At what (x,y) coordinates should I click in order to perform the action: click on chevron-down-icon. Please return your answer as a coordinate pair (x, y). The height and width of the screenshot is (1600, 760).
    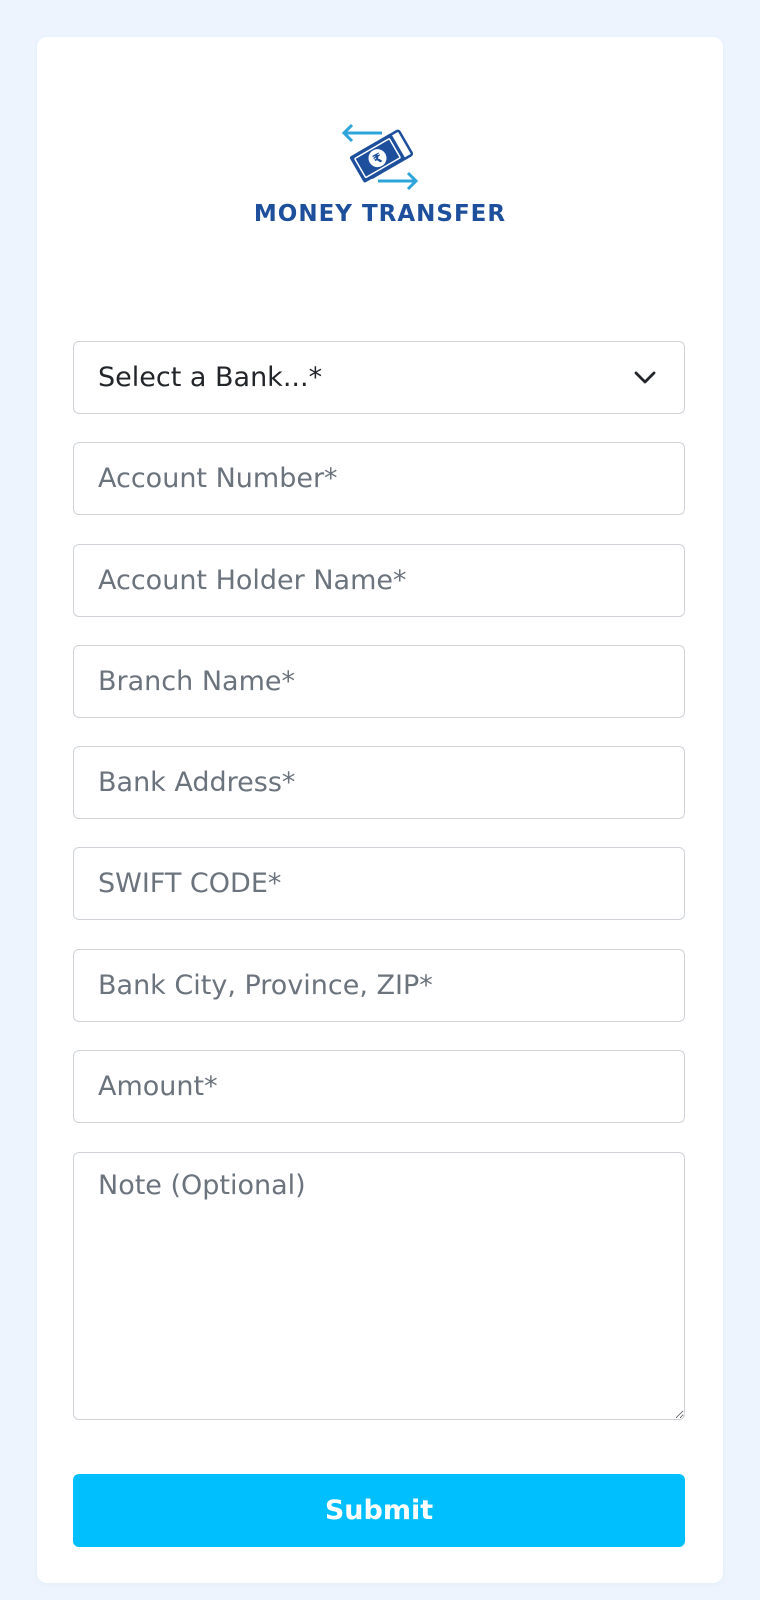
    Looking at the image, I should click on (645, 377).